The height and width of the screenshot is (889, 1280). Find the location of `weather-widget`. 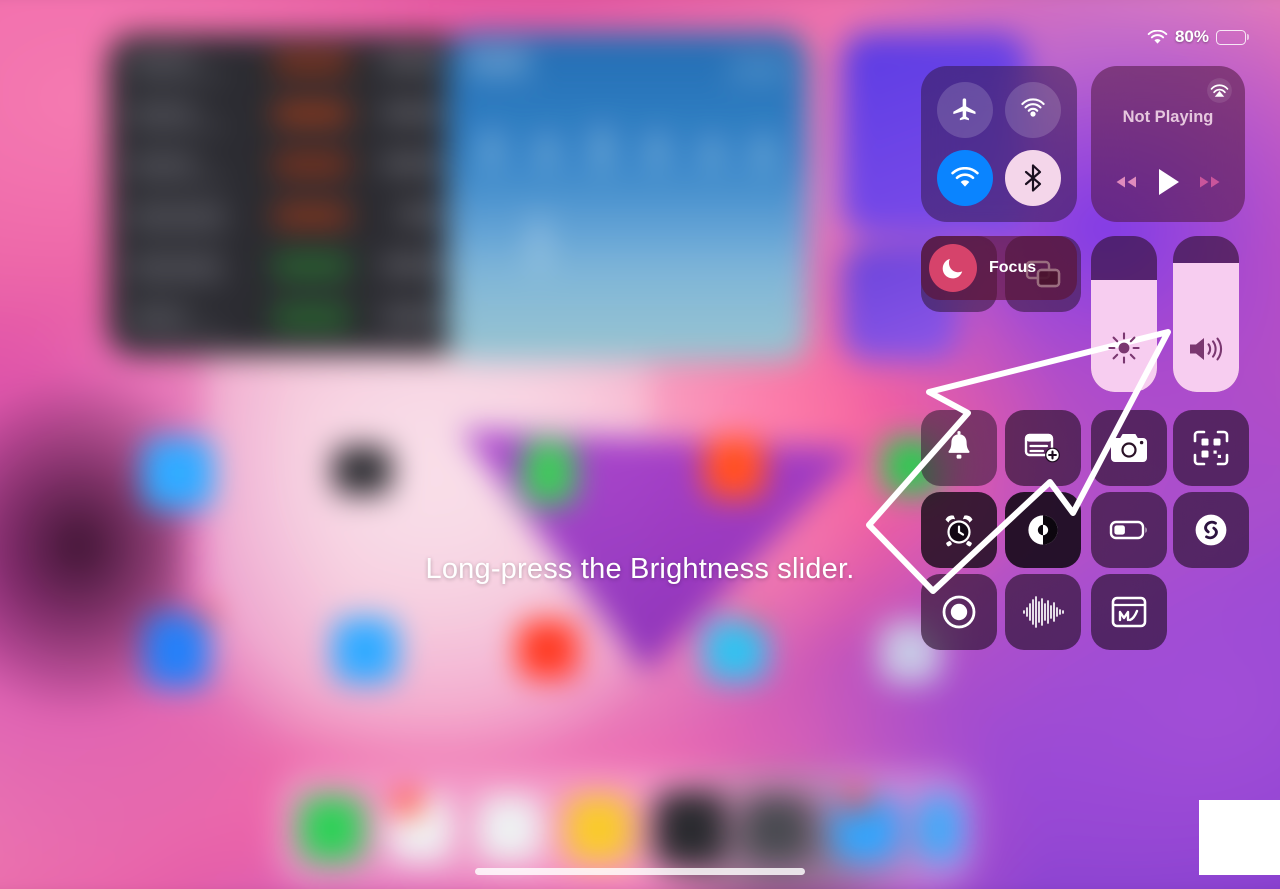

weather-widget is located at coordinates (627, 197).